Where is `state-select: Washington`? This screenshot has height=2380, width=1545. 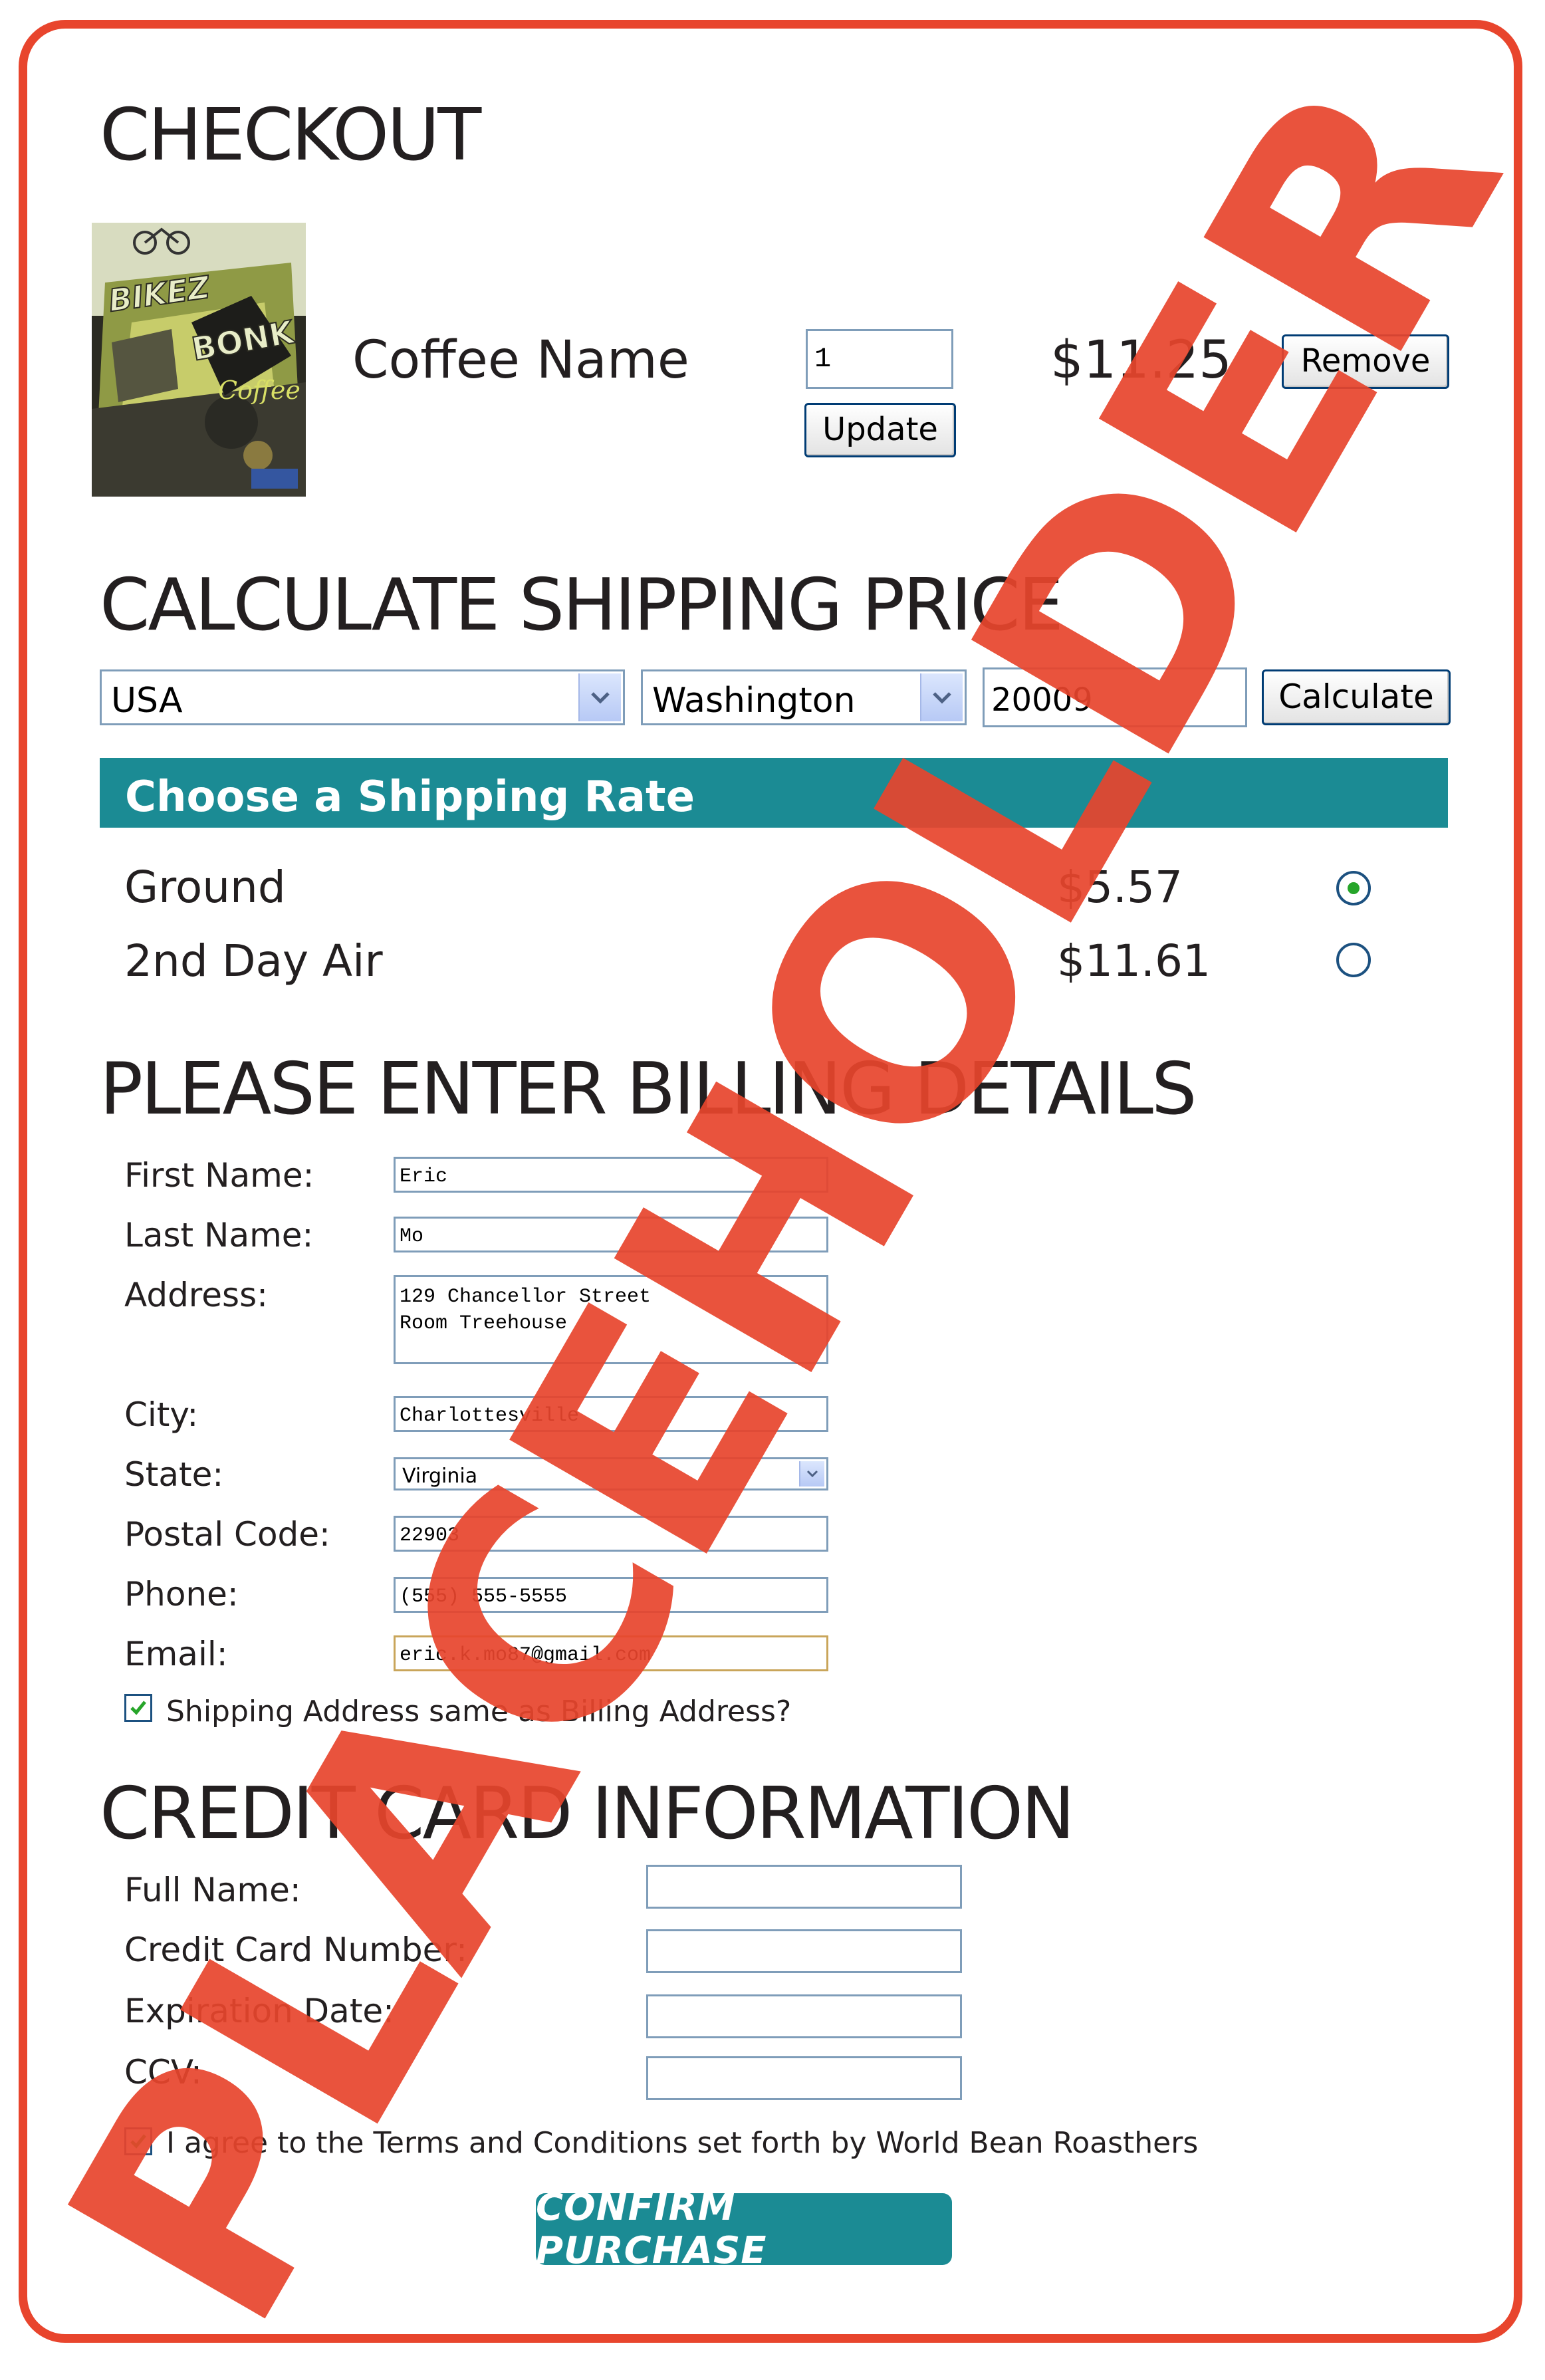
state-select: Washington is located at coordinates (804, 697).